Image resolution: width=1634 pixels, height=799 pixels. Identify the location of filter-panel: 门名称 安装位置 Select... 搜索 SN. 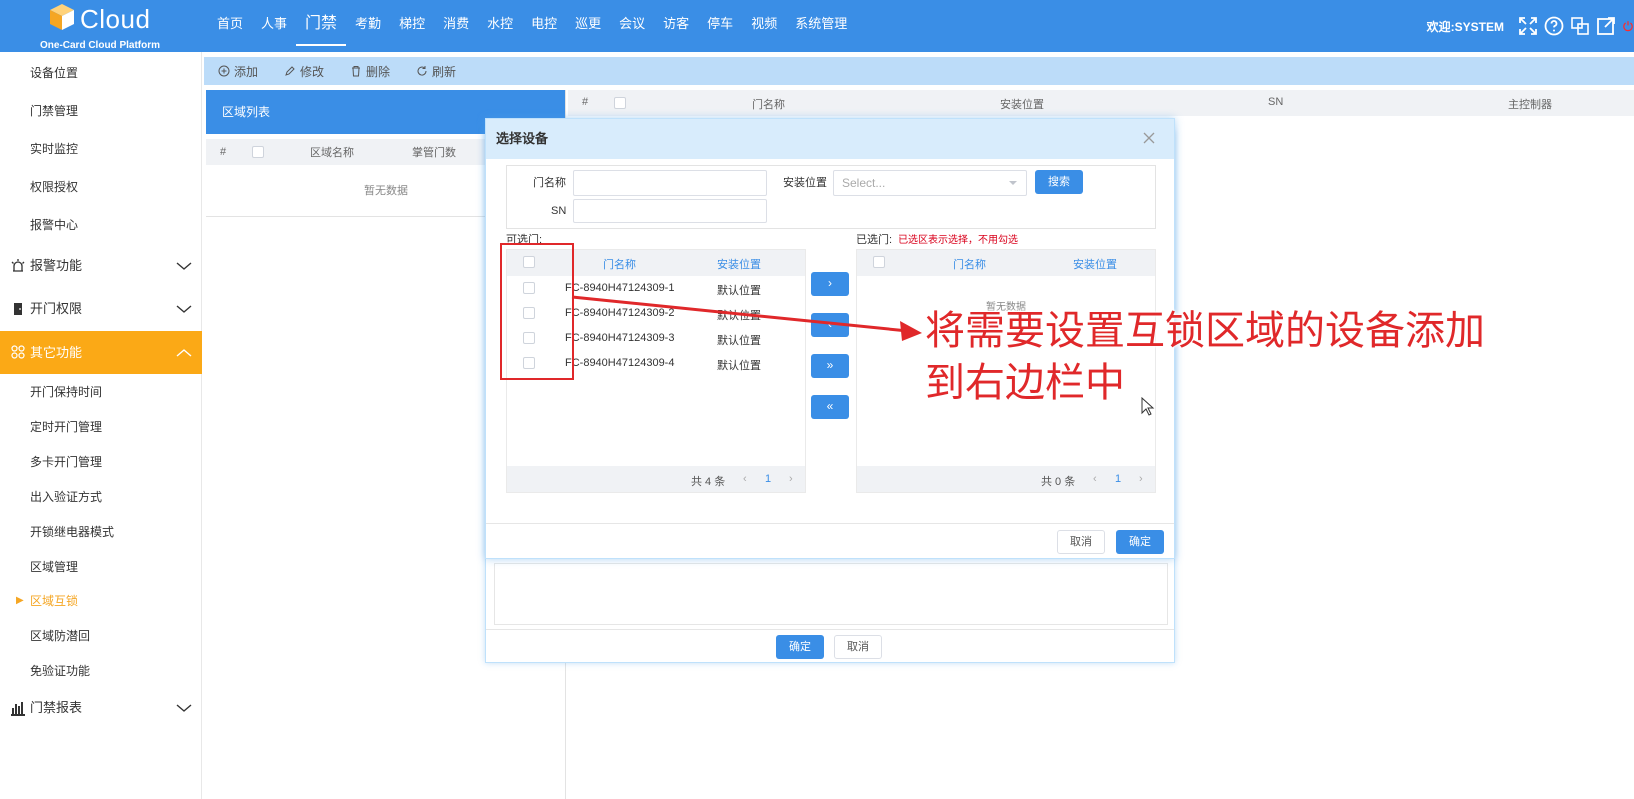
(831, 197).